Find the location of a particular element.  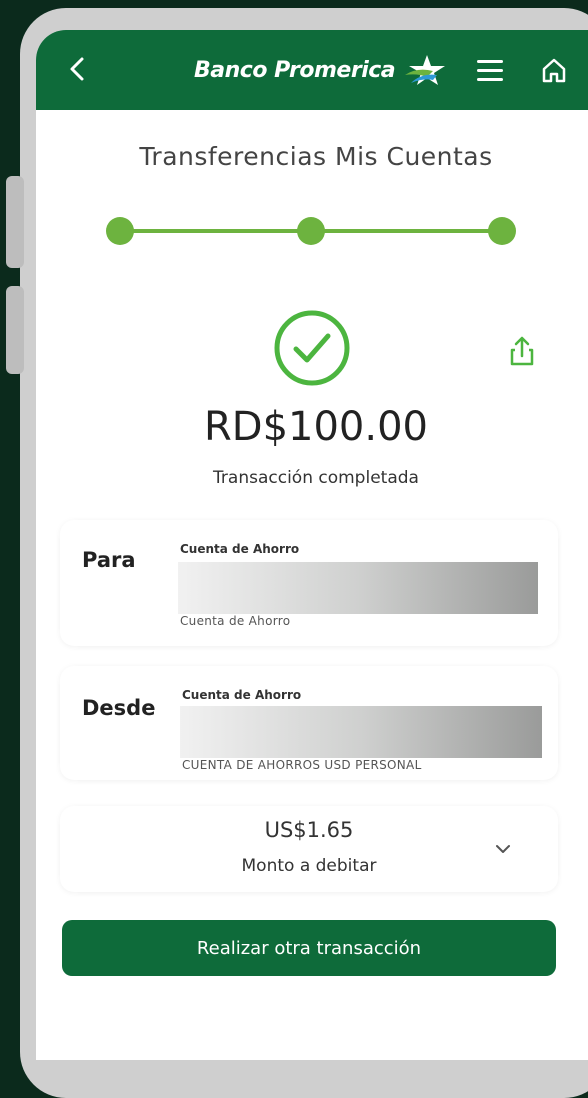

share-icon is located at coordinates (522, 351).